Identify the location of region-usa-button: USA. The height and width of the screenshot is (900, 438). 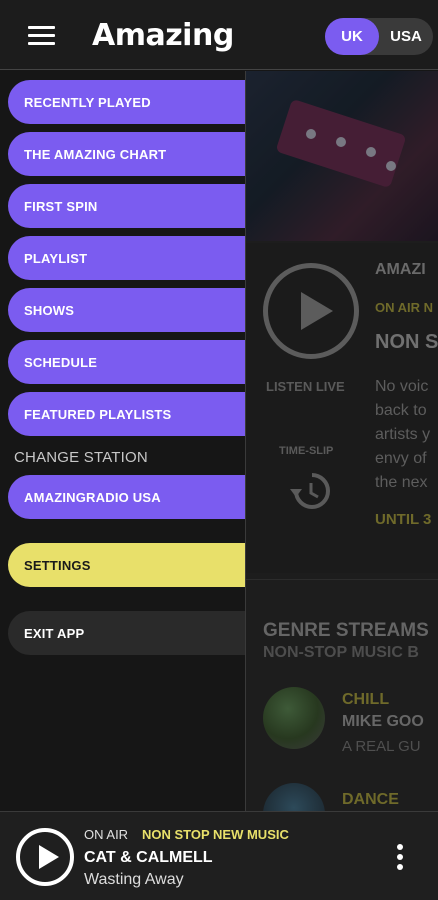
(406, 36).